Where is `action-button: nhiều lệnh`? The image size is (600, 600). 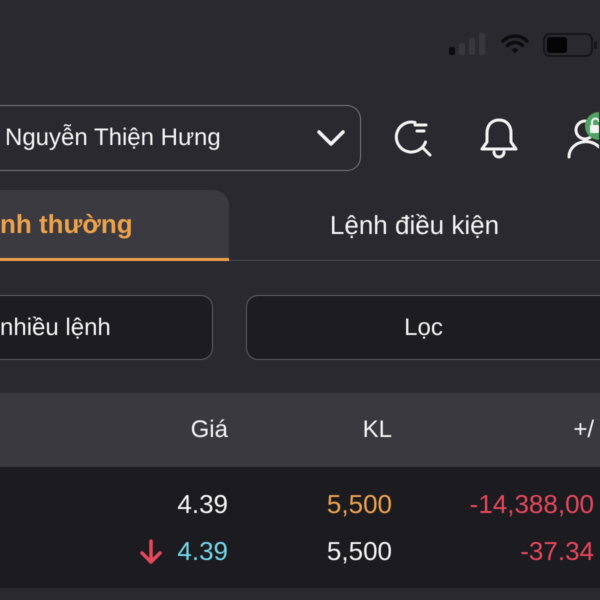
action-button: nhiều lệnh is located at coordinates (106, 327).